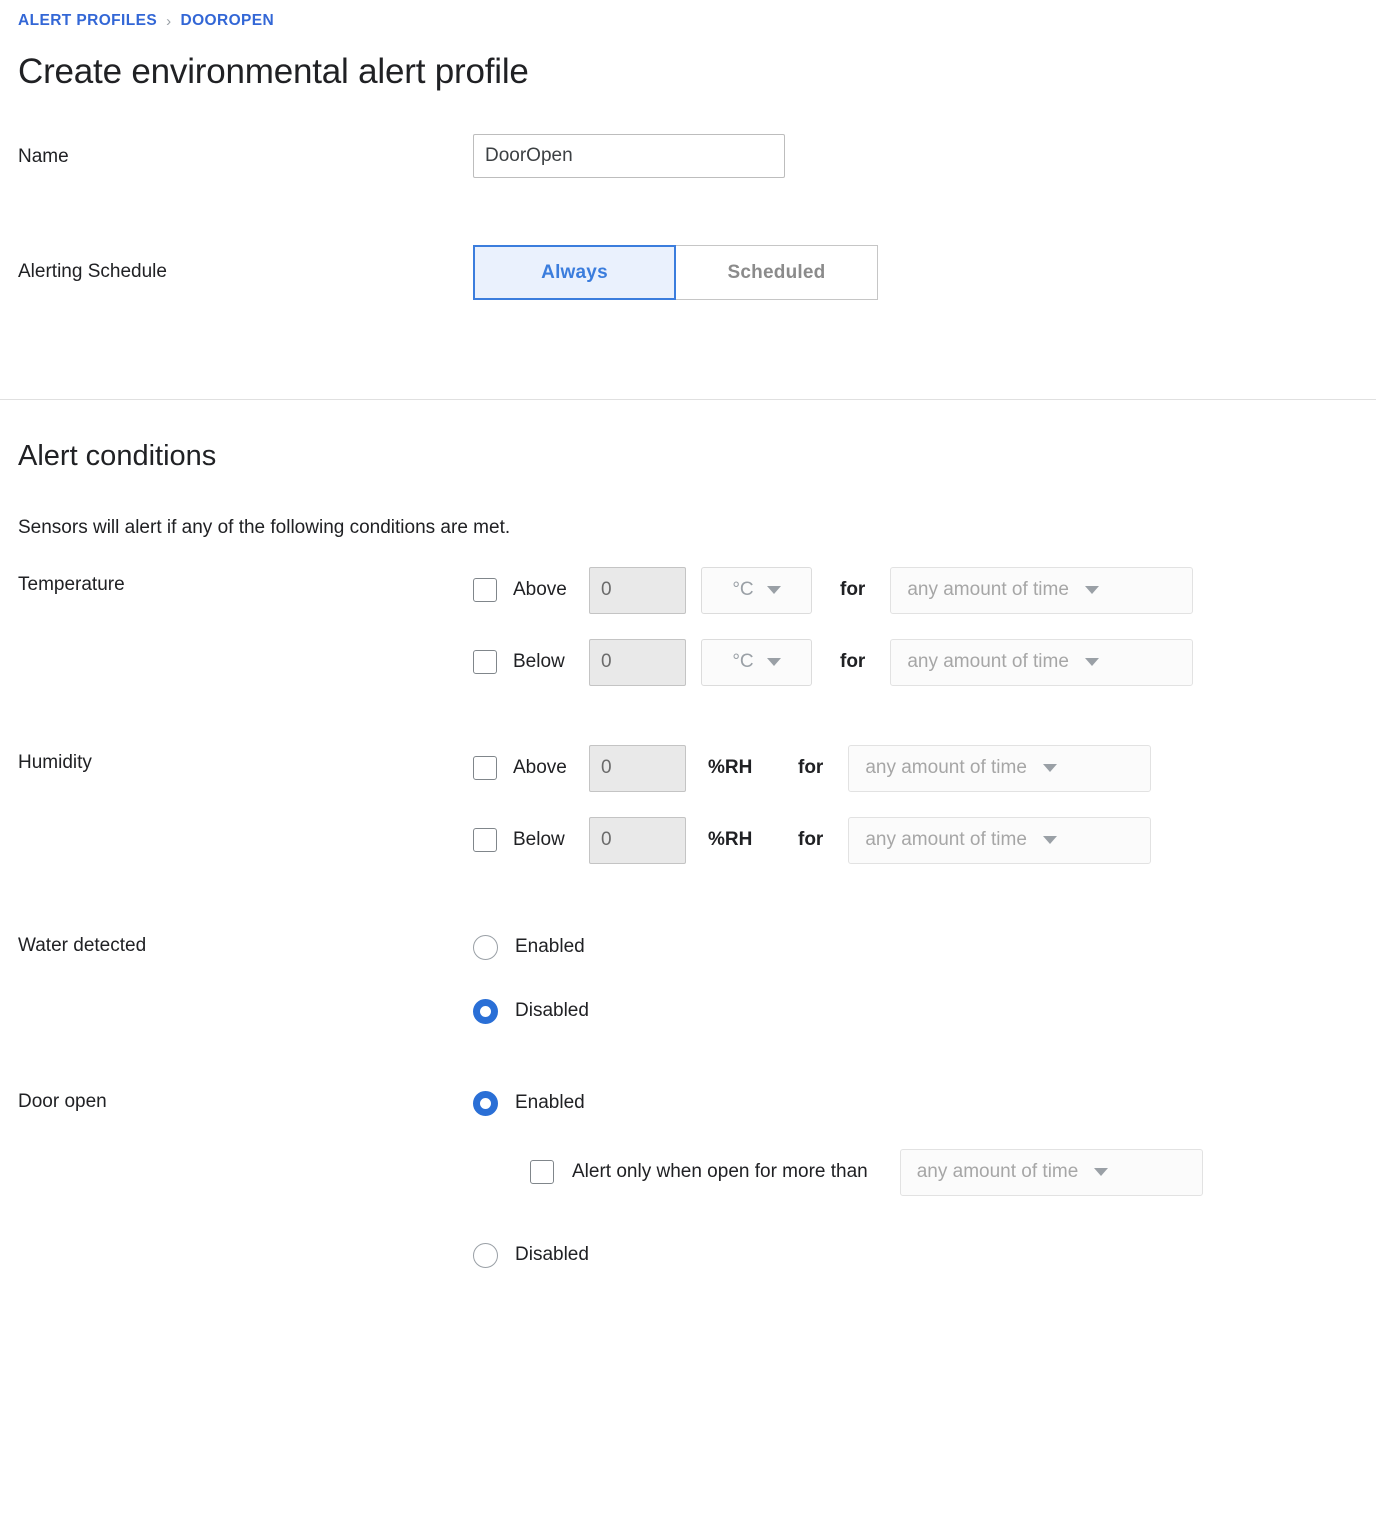  What do you see at coordinates (629, 156) in the screenshot?
I see `name-input` at bounding box center [629, 156].